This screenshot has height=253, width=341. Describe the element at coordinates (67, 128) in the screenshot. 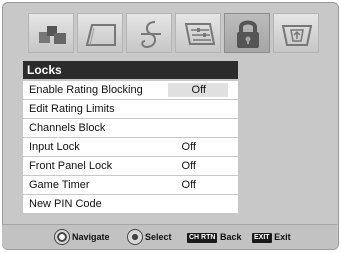

I see `menu-item-label: Channels Block` at that location.